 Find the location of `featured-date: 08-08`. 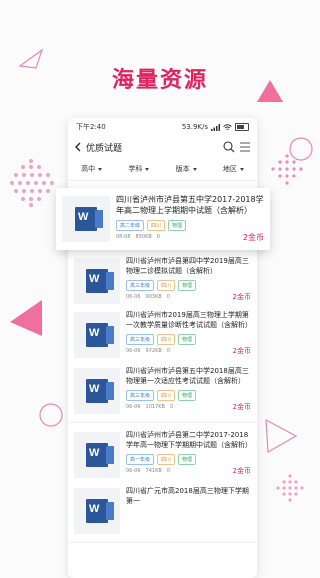

featured-date: 08-08 is located at coordinates (123, 237).